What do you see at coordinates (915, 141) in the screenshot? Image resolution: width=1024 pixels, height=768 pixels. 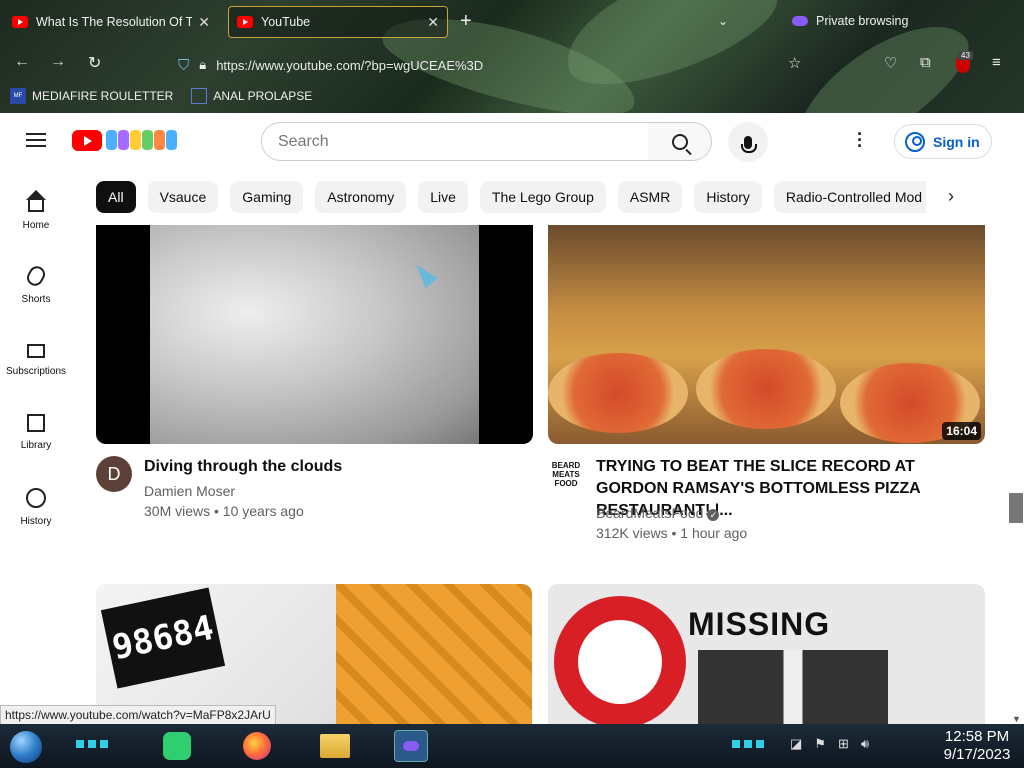 I see `account-icon` at bounding box center [915, 141].